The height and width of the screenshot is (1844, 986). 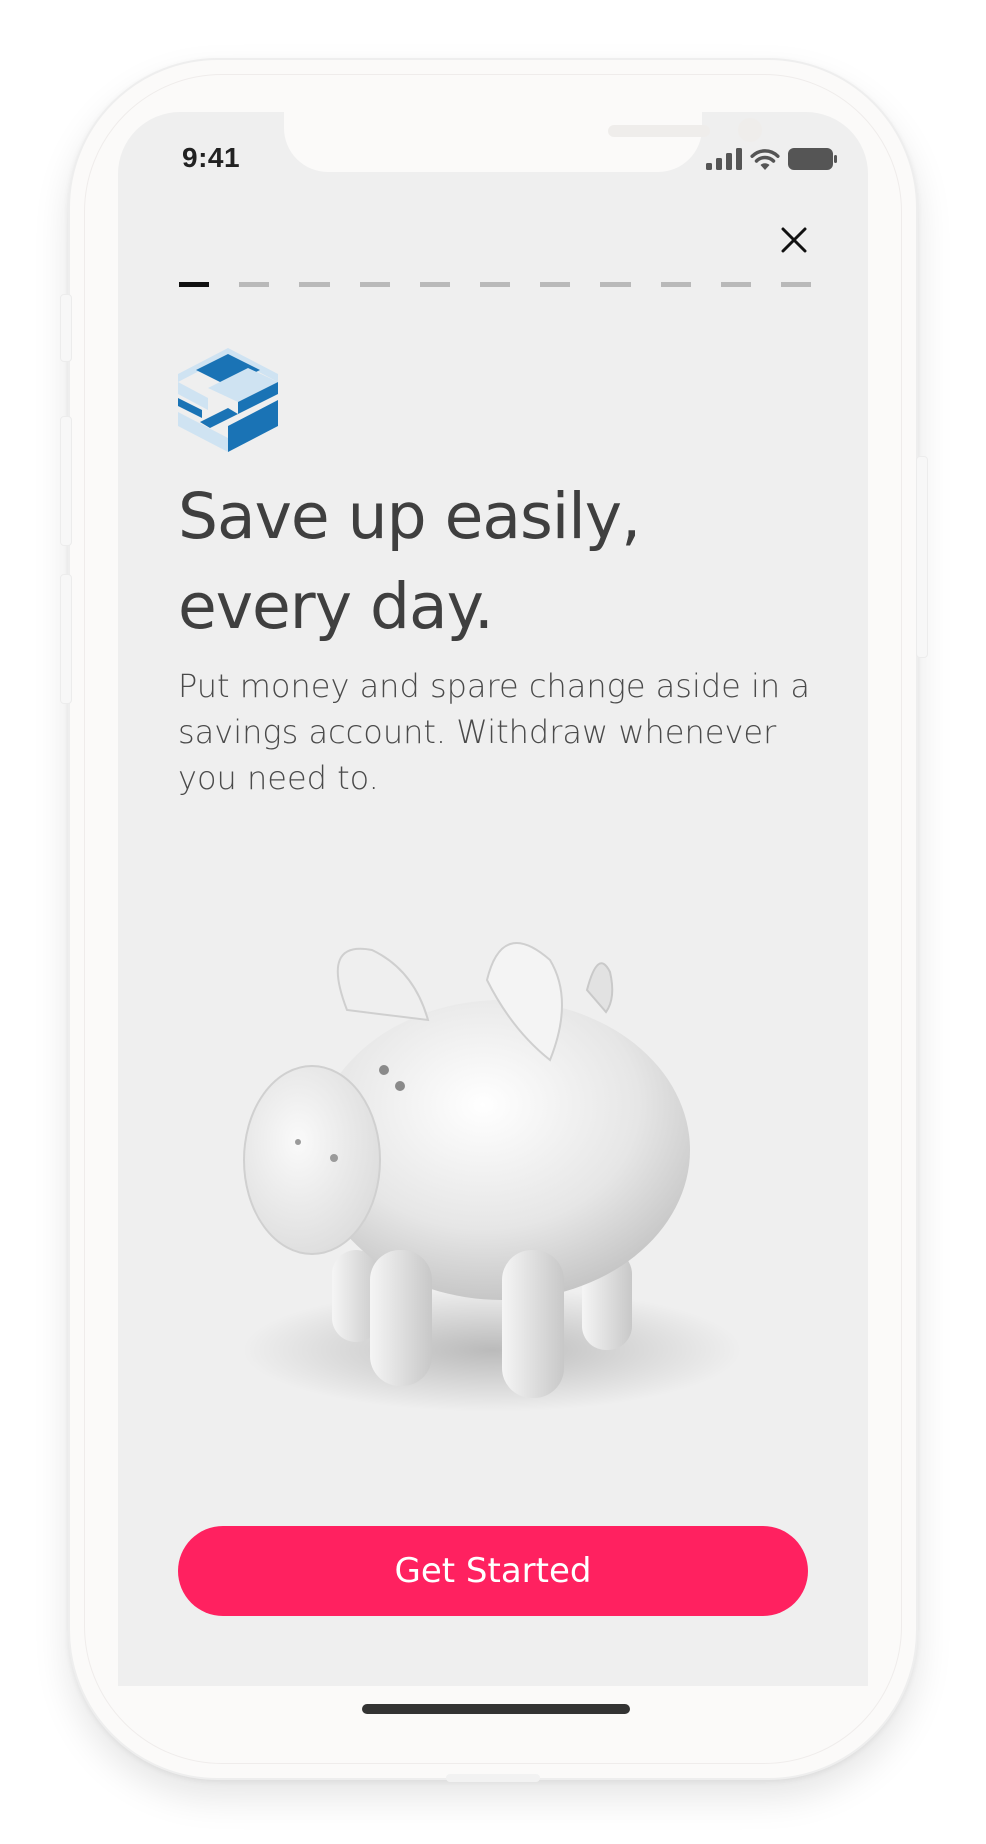 I want to click on close-button, so click(x=794, y=240).